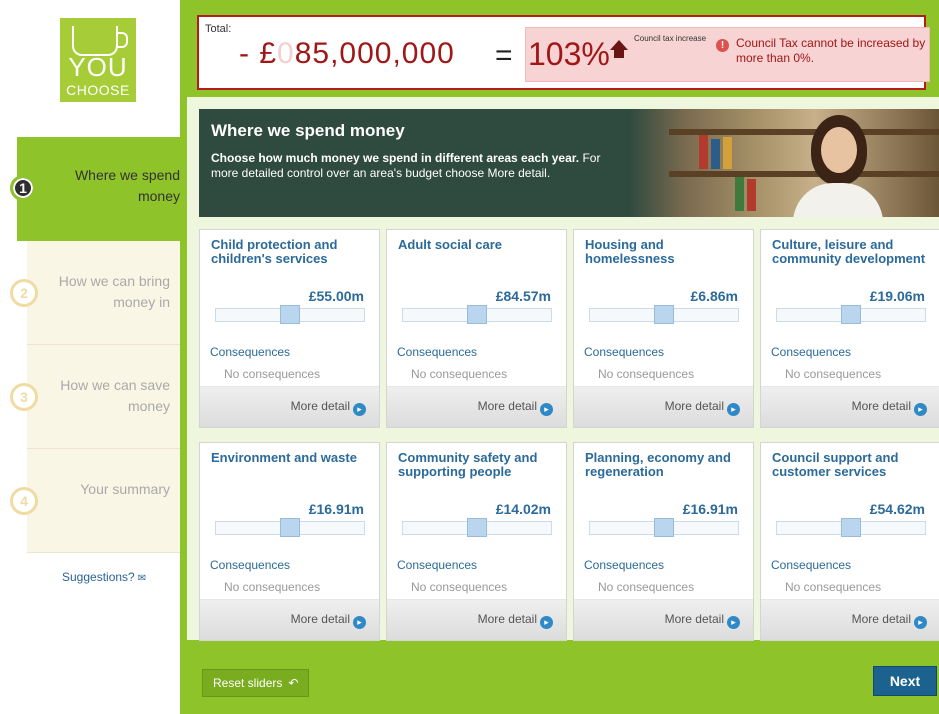 The width and height of the screenshot is (939, 714). Describe the element at coordinates (98, 577) in the screenshot. I see `suggestions-label: Suggestions?` at that location.